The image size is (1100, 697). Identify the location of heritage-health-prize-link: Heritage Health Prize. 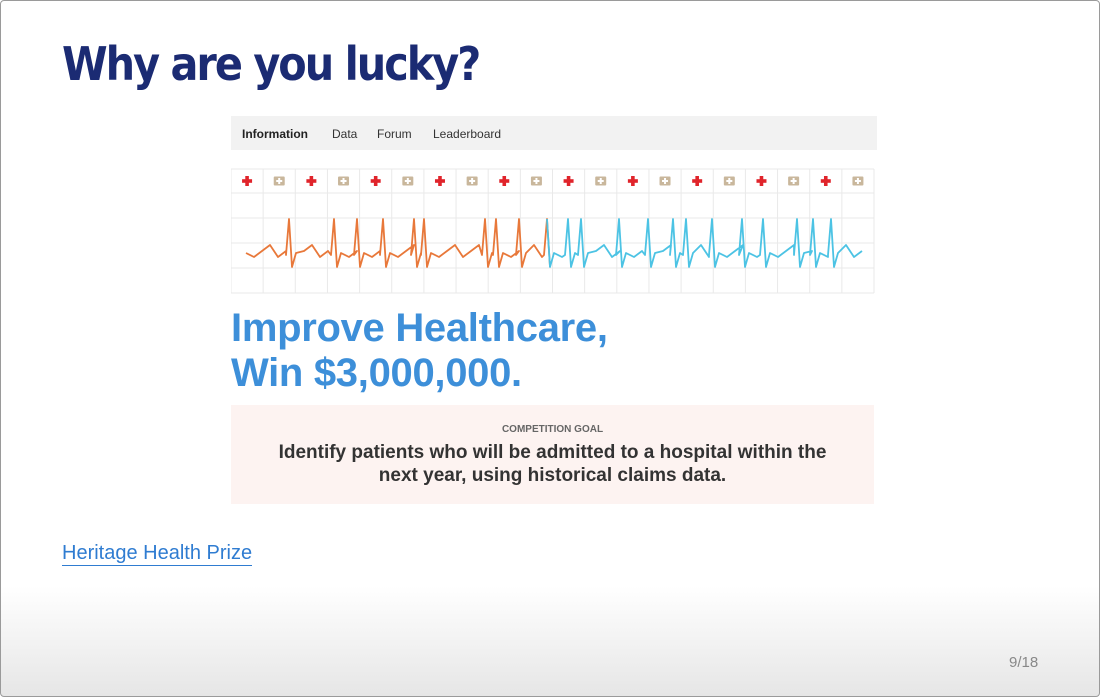
(157, 554).